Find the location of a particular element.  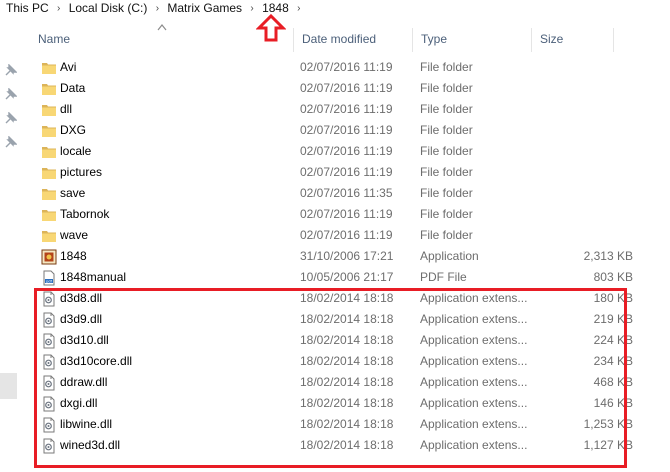

breadcrumb-item-local-disk: Local Disk (C:) is located at coordinates (108, 8).